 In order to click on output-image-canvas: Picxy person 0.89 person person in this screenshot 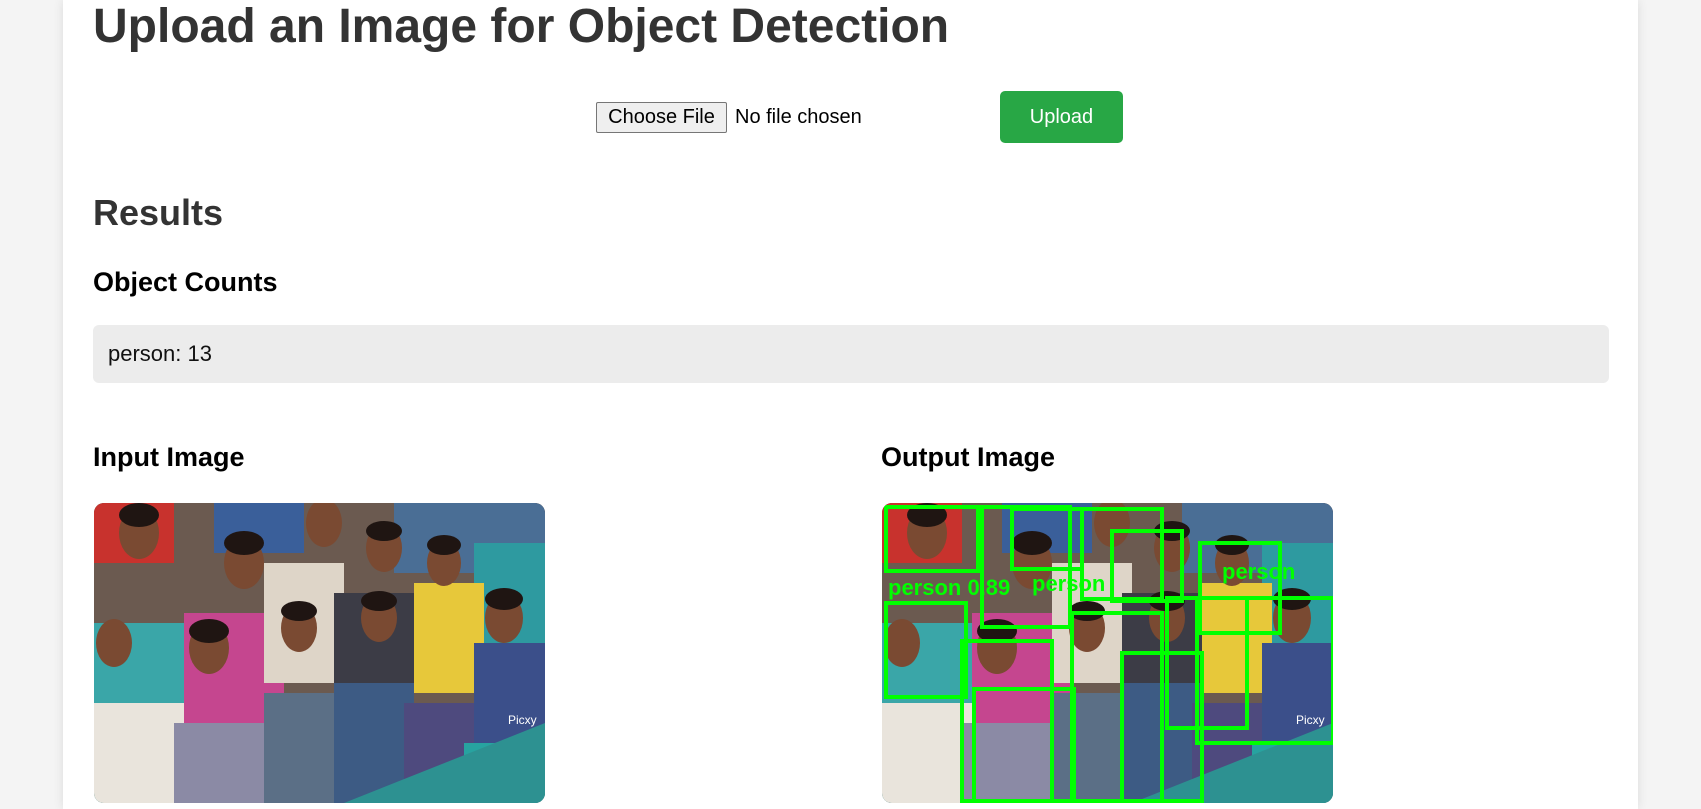, I will do `click(1107, 653)`.